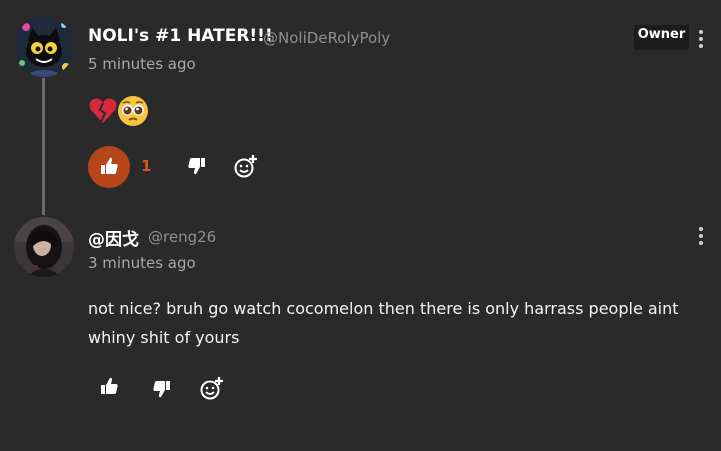 Image resolution: width=721 pixels, height=451 pixels. What do you see at coordinates (113, 237) in the screenshot?
I see `comment-username: @因戈` at bounding box center [113, 237].